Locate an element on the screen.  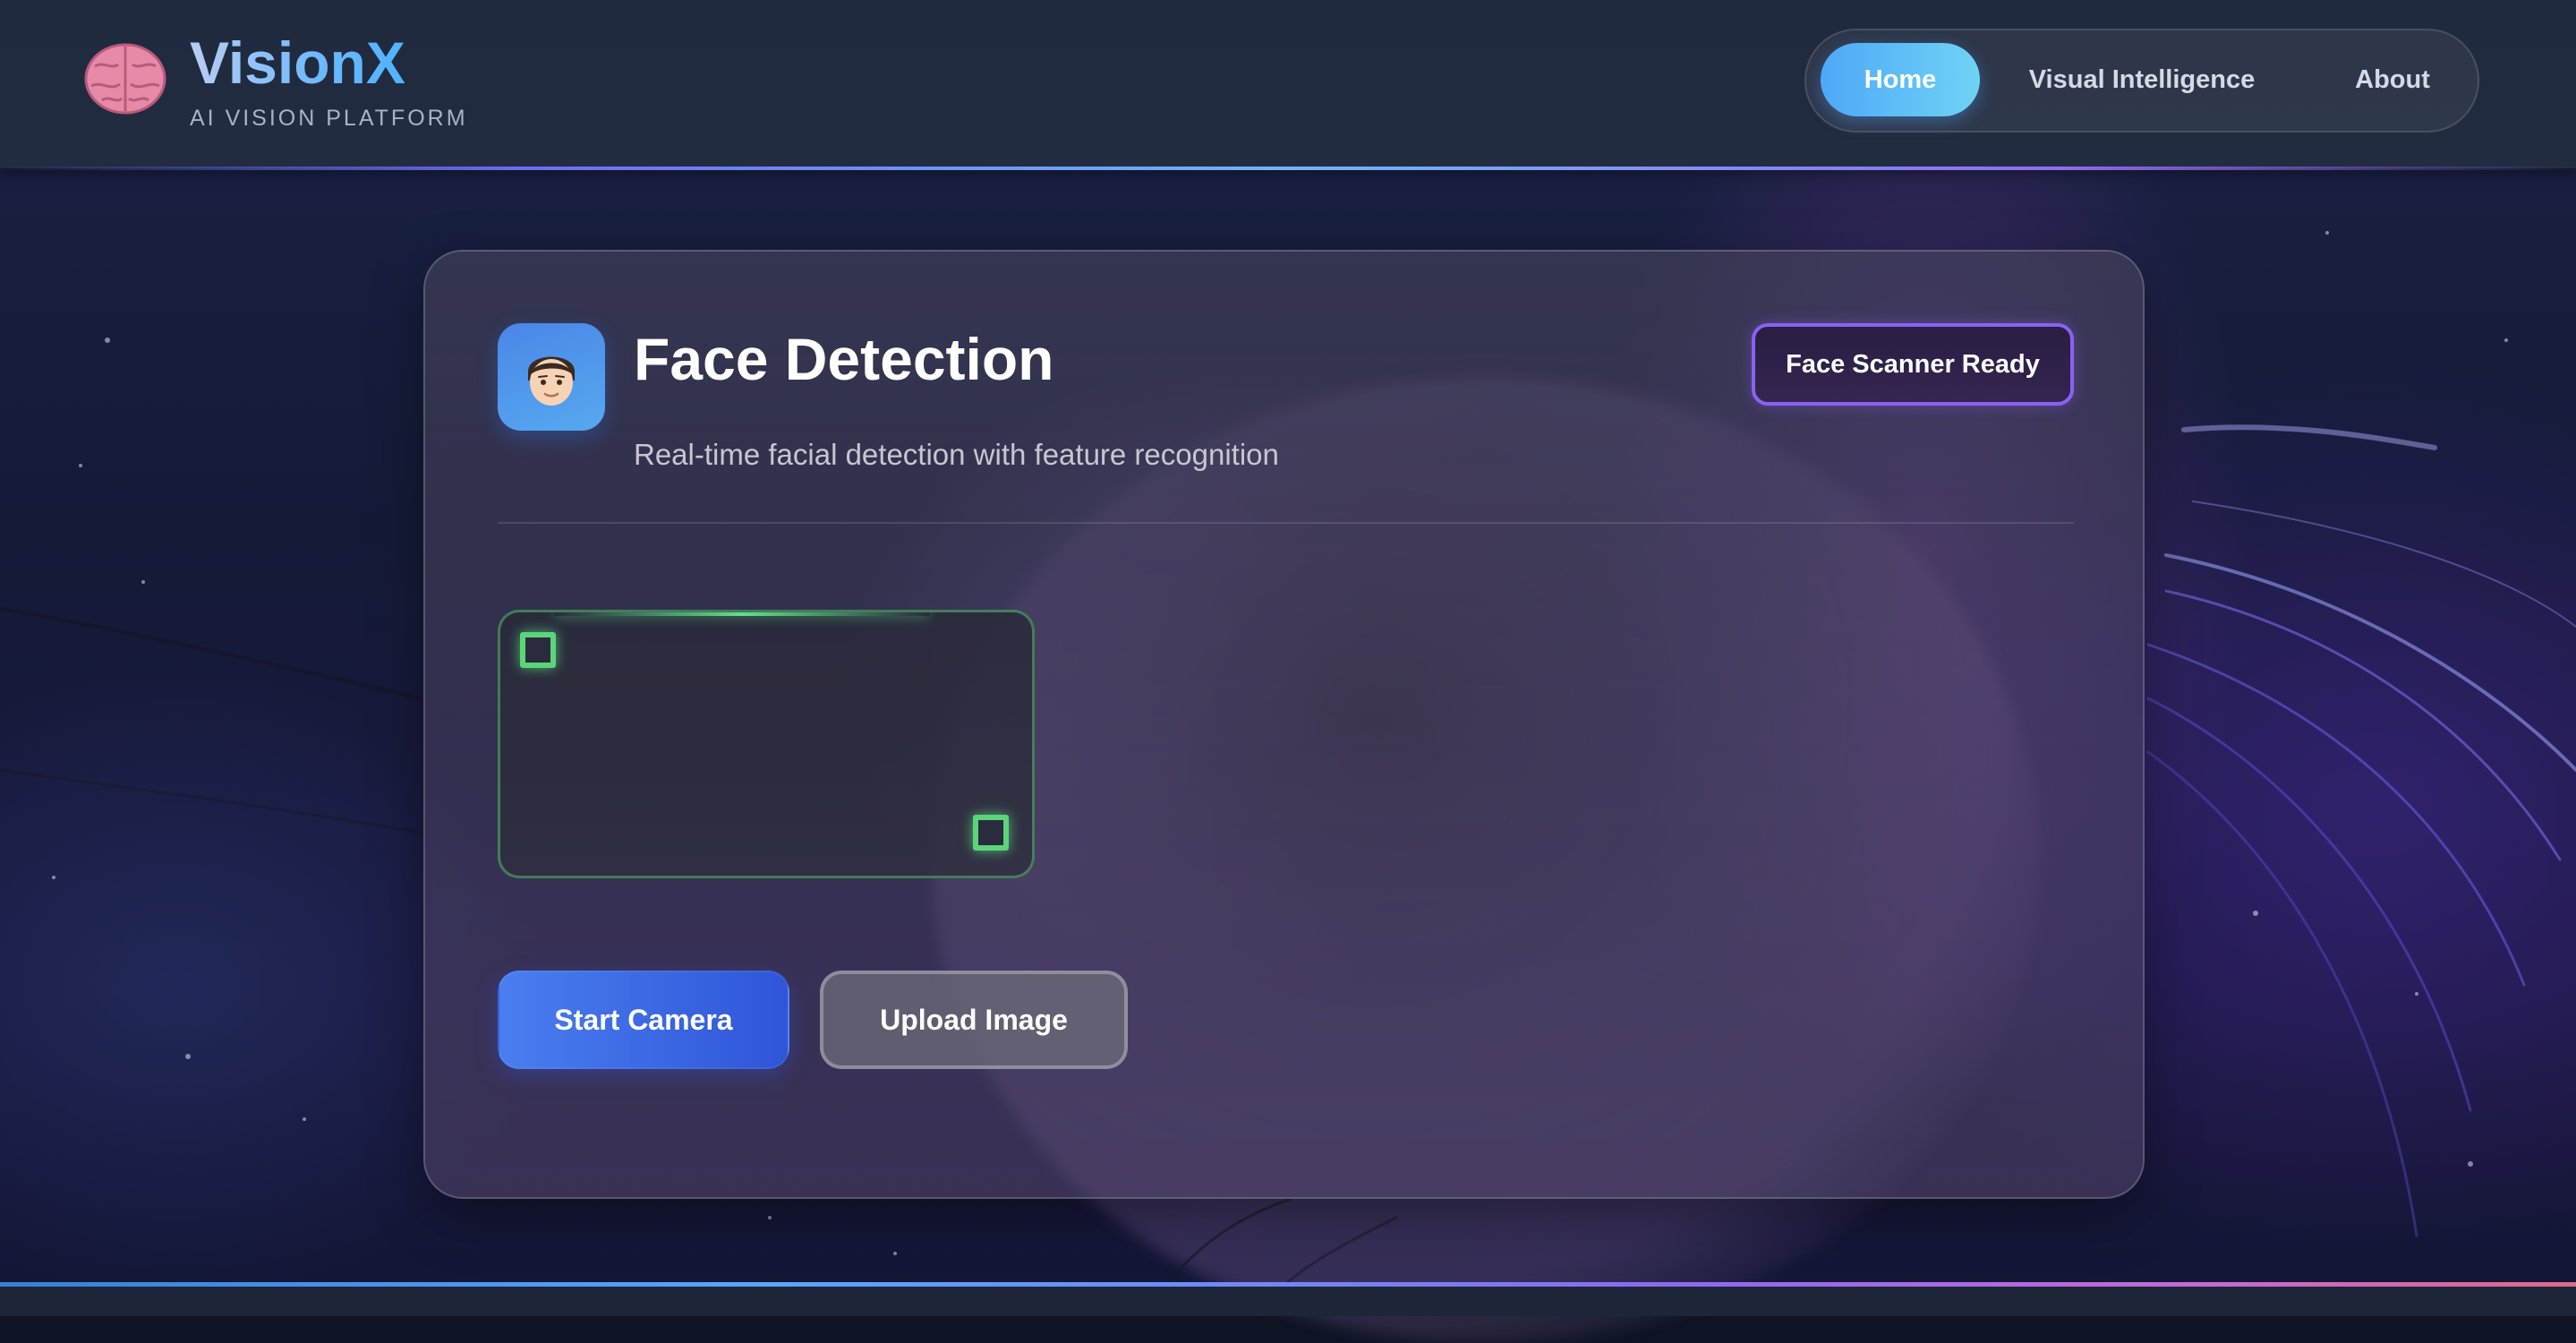
brand-name: VisionX is located at coordinates (297, 62).